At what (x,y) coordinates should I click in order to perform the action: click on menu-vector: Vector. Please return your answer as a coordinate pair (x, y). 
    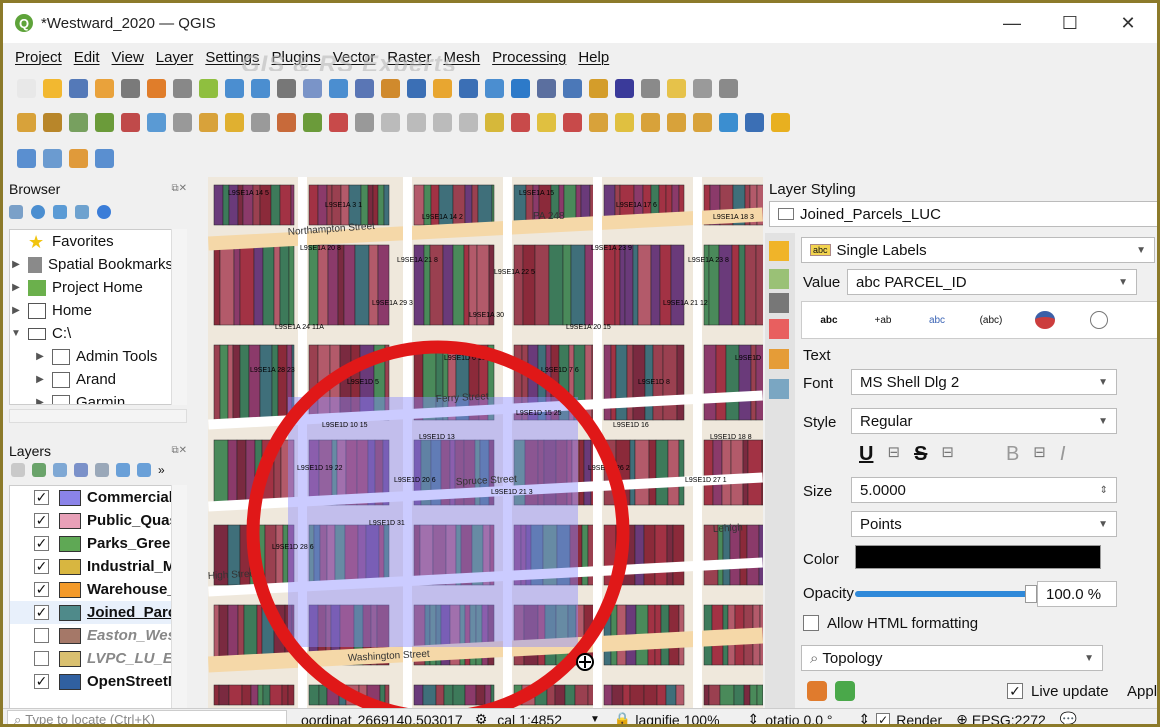
    Looking at the image, I should click on (354, 57).